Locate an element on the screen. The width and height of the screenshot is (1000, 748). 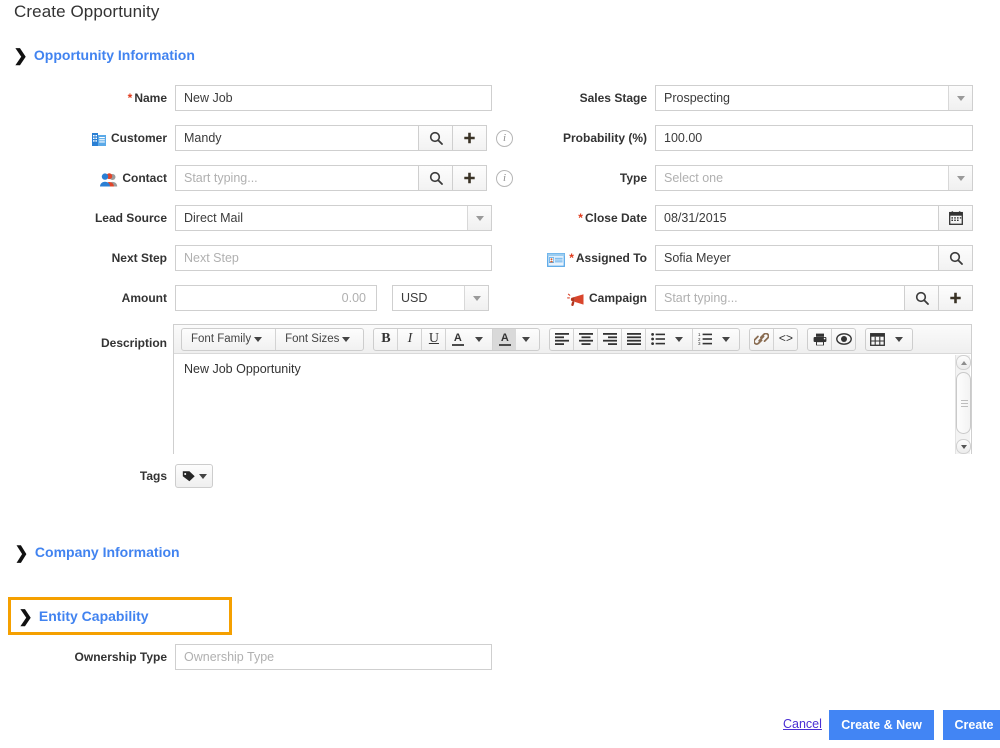
bold-button: B is located at coordinates (385, 339).